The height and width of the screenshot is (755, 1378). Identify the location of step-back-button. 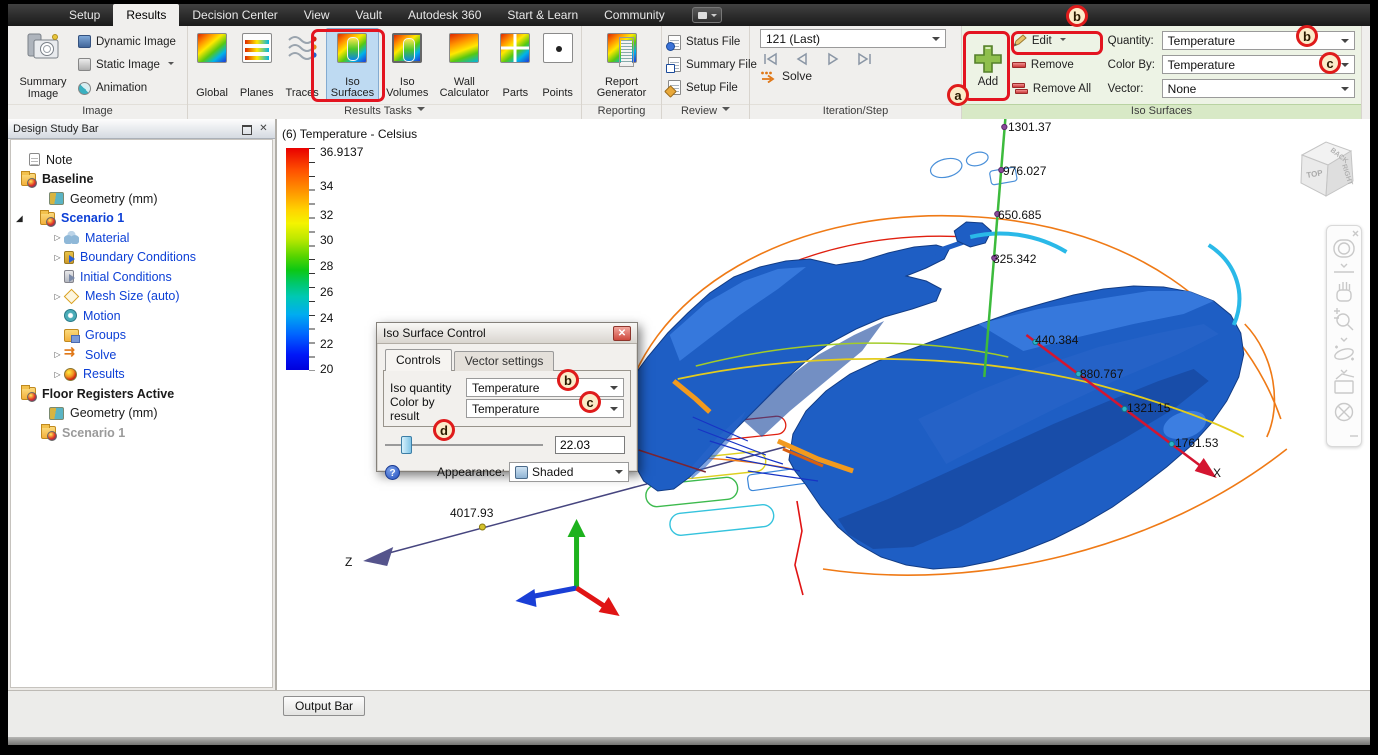
(802, 59).